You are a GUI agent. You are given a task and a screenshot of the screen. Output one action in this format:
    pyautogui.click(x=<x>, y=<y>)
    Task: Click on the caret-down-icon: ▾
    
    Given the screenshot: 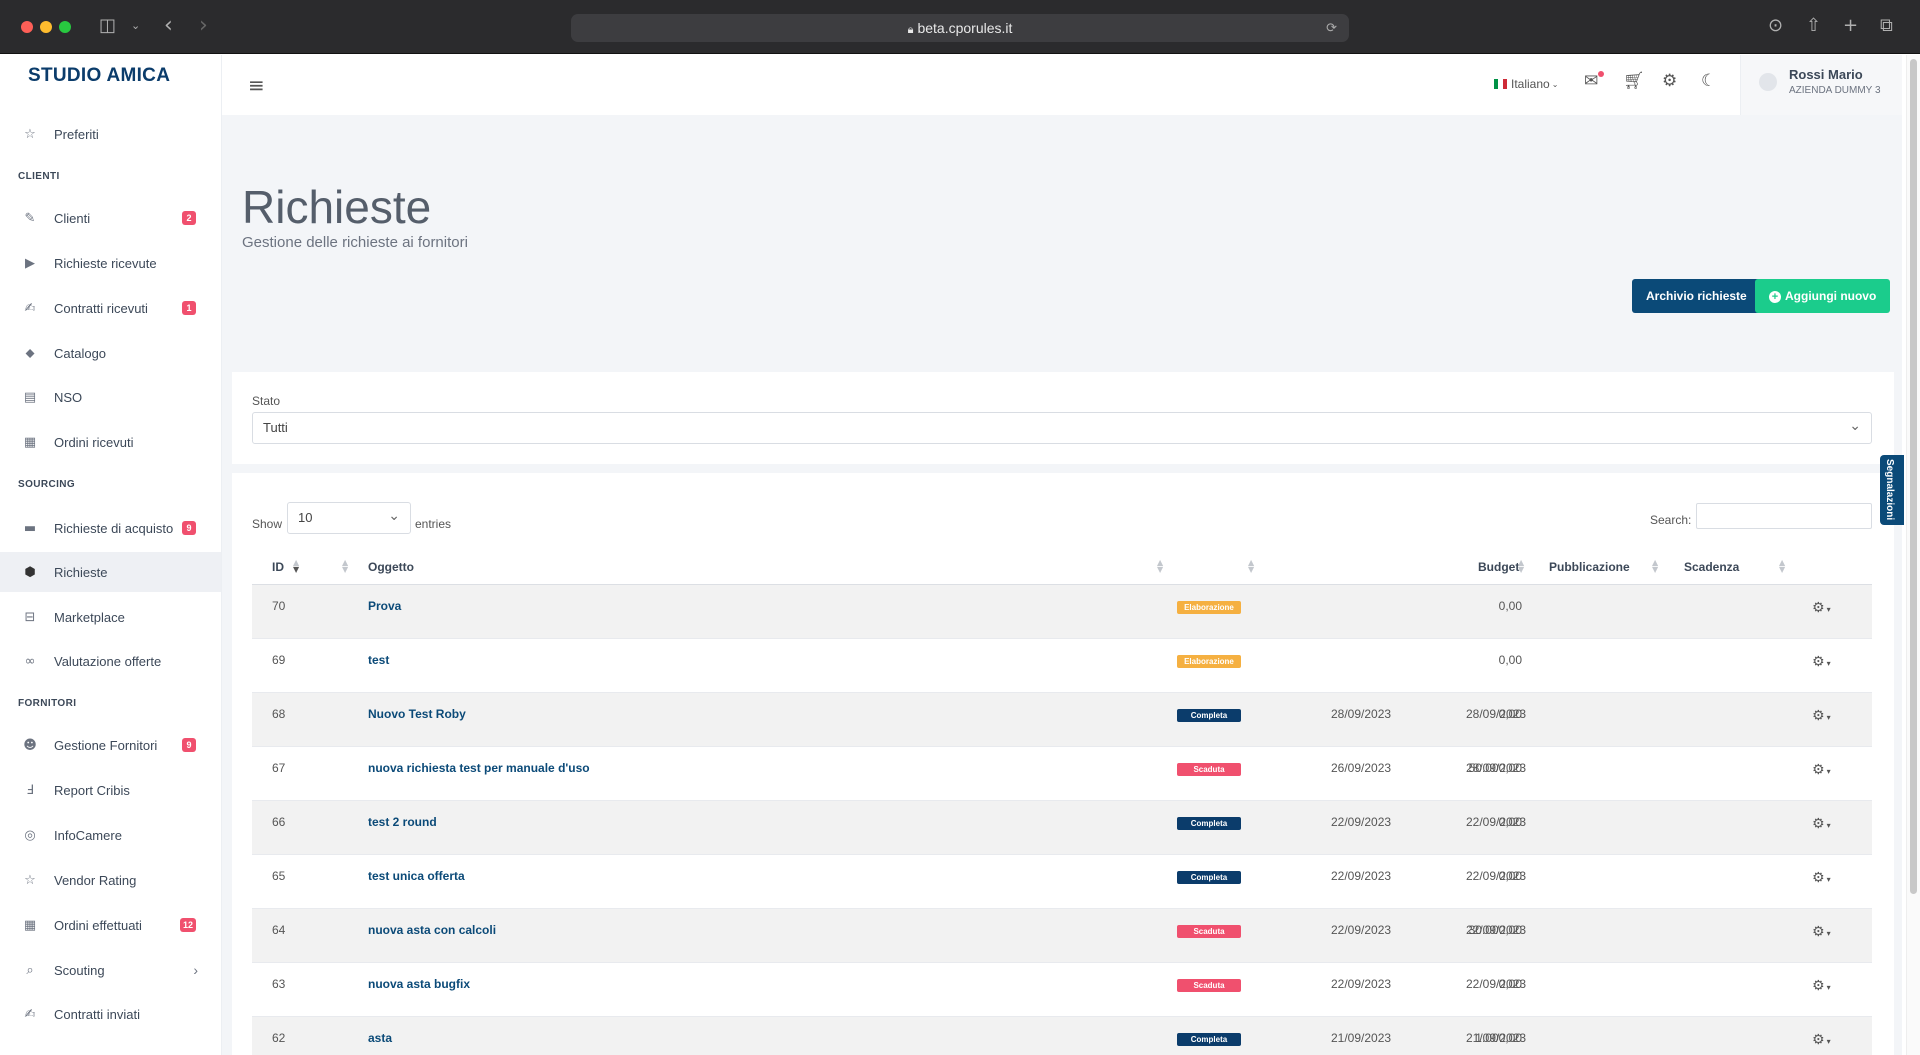 What is the action you would take?
    pyautogui.click(x=1828, y=987)
    